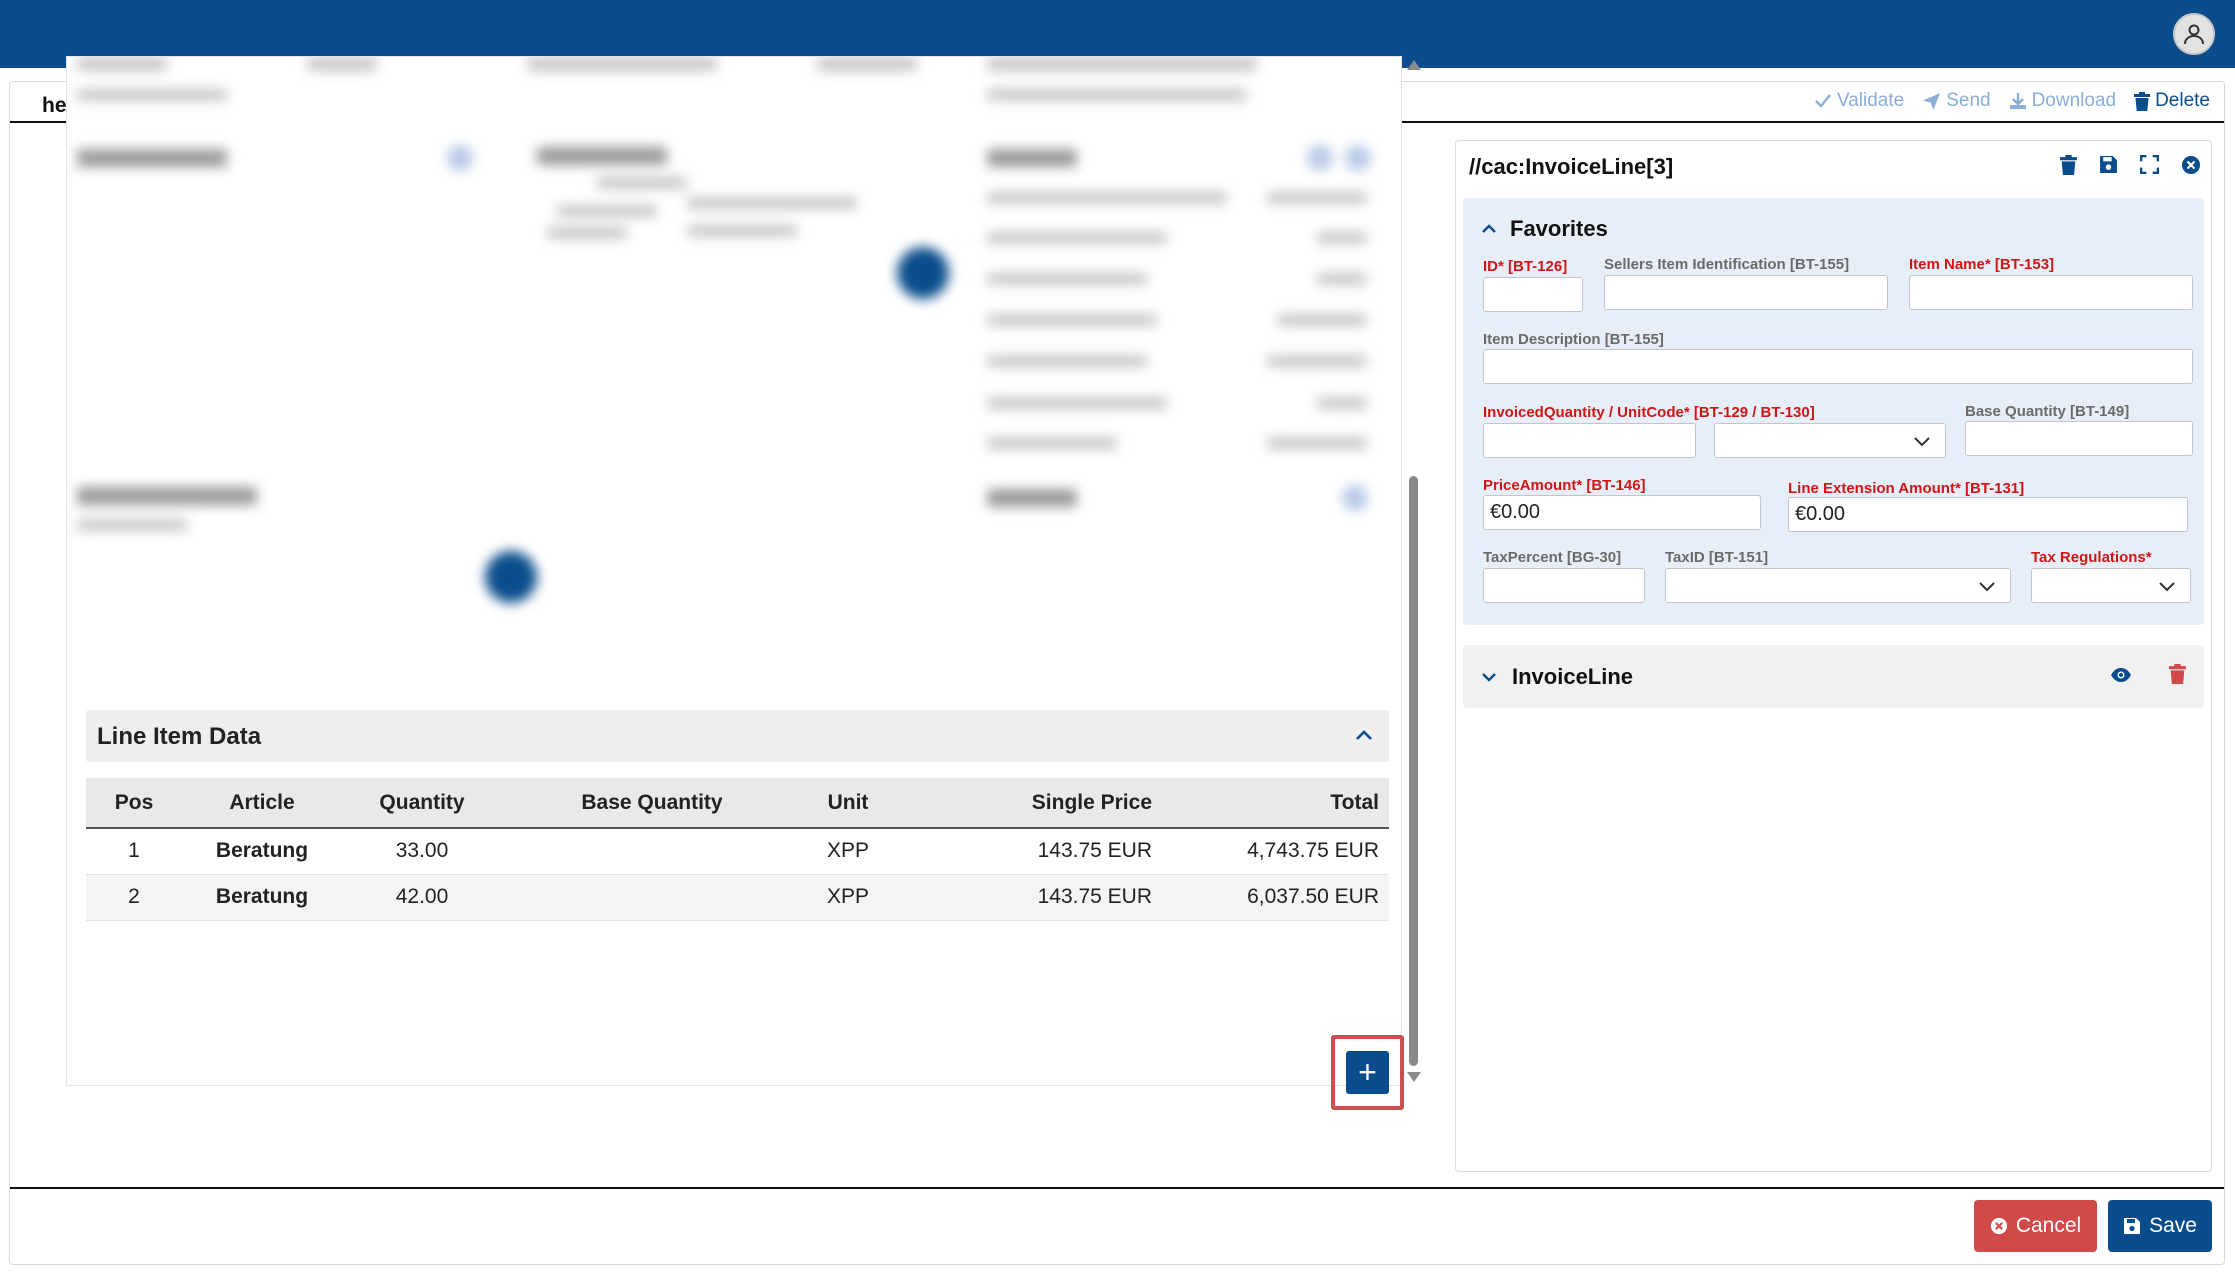 Image resolution: width=2235 pixels, height=1272 pixels. Describe the element at coordinates (2074, 100) in the screenshot. I see `download-label: Download` at that location.